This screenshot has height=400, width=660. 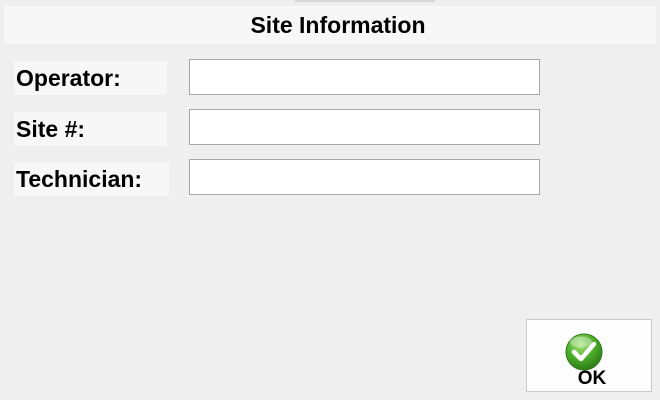 What do you see at coordinates (364, 127) in the screenshot?
I see `site-number-field` at bounding box center [364, 127].